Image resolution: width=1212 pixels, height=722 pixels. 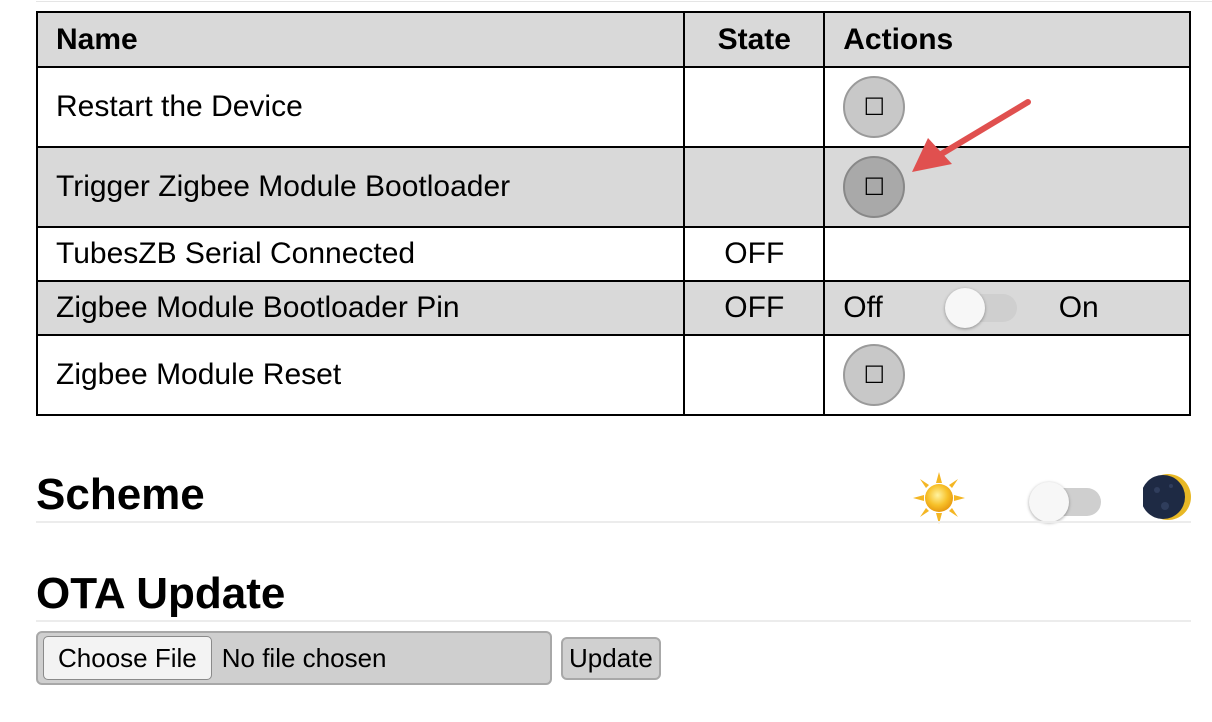 What do you see at coordinates (127, 658) in the screenshot?
I see `choose-file-button: Choose File` at bounding box center [127, 658].